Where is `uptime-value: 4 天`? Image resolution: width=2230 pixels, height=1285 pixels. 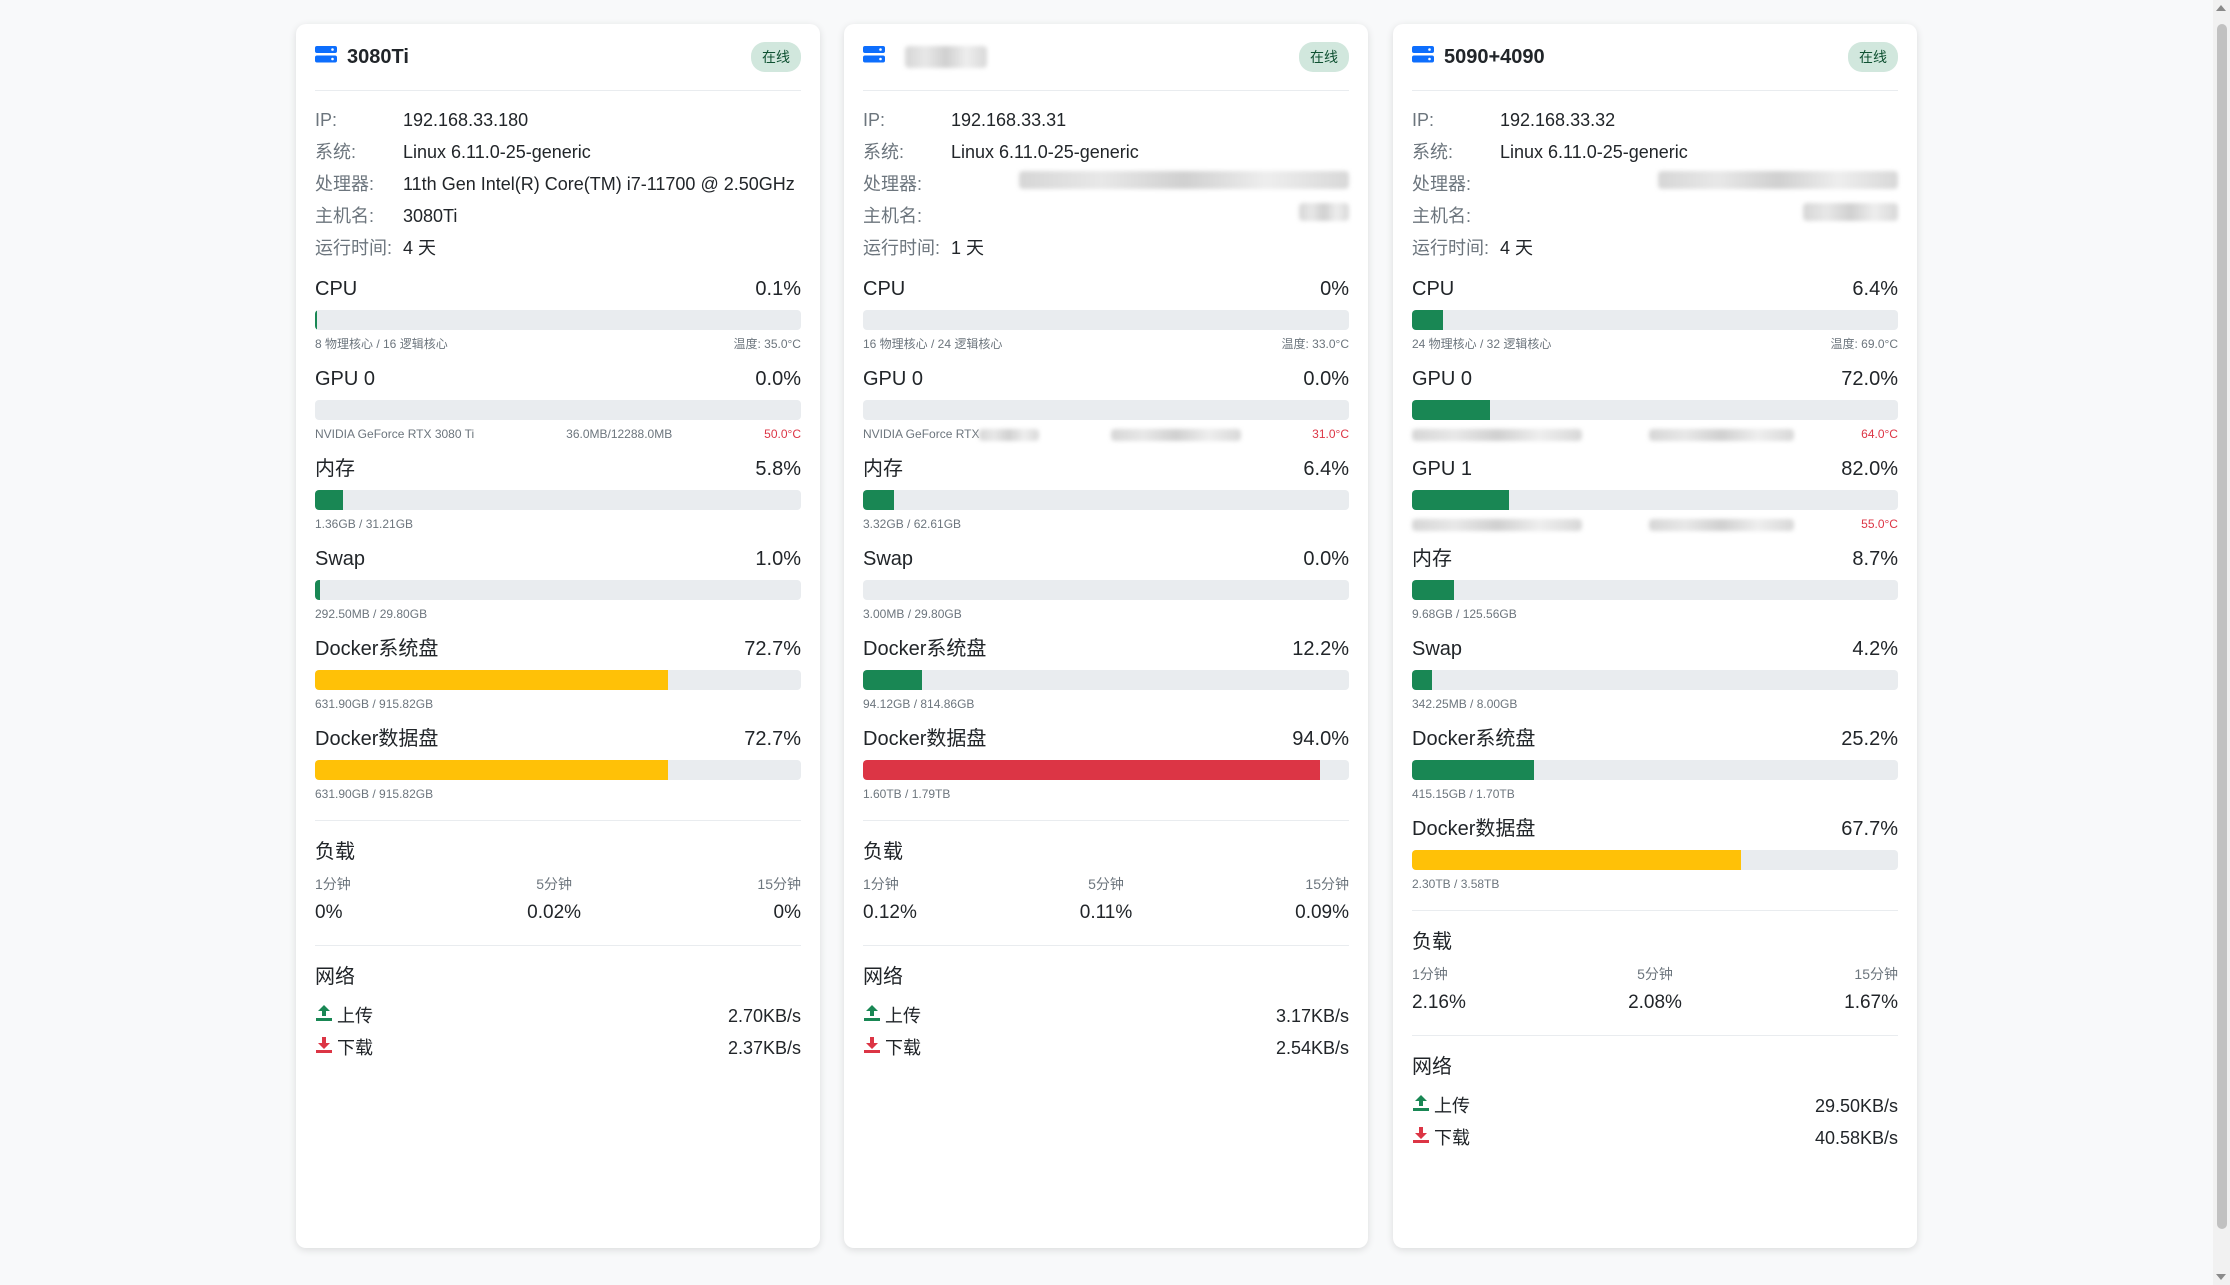 uptime-value: 4 天 is located at coordinates (1517, 248).